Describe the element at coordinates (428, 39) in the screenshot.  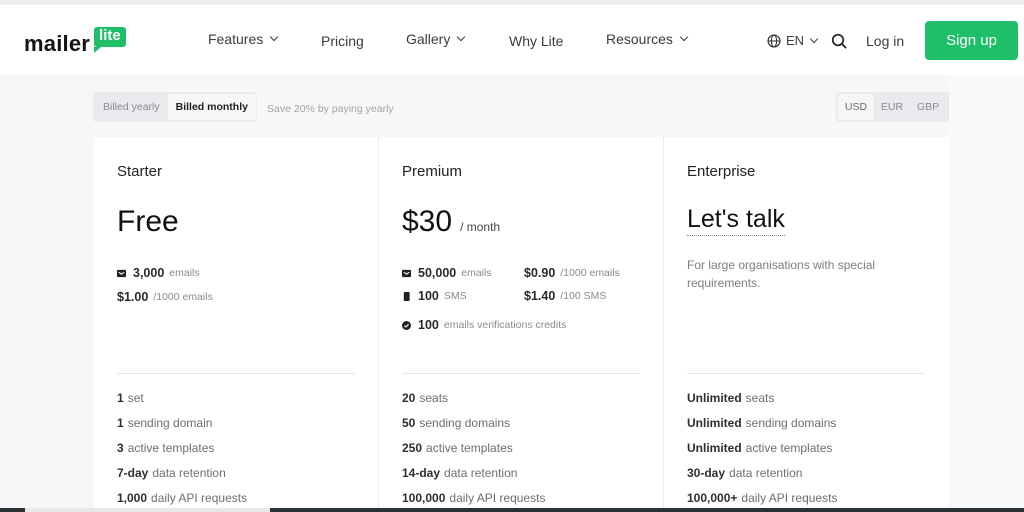
I see `nav-gallery-label: Gallery` at that location.